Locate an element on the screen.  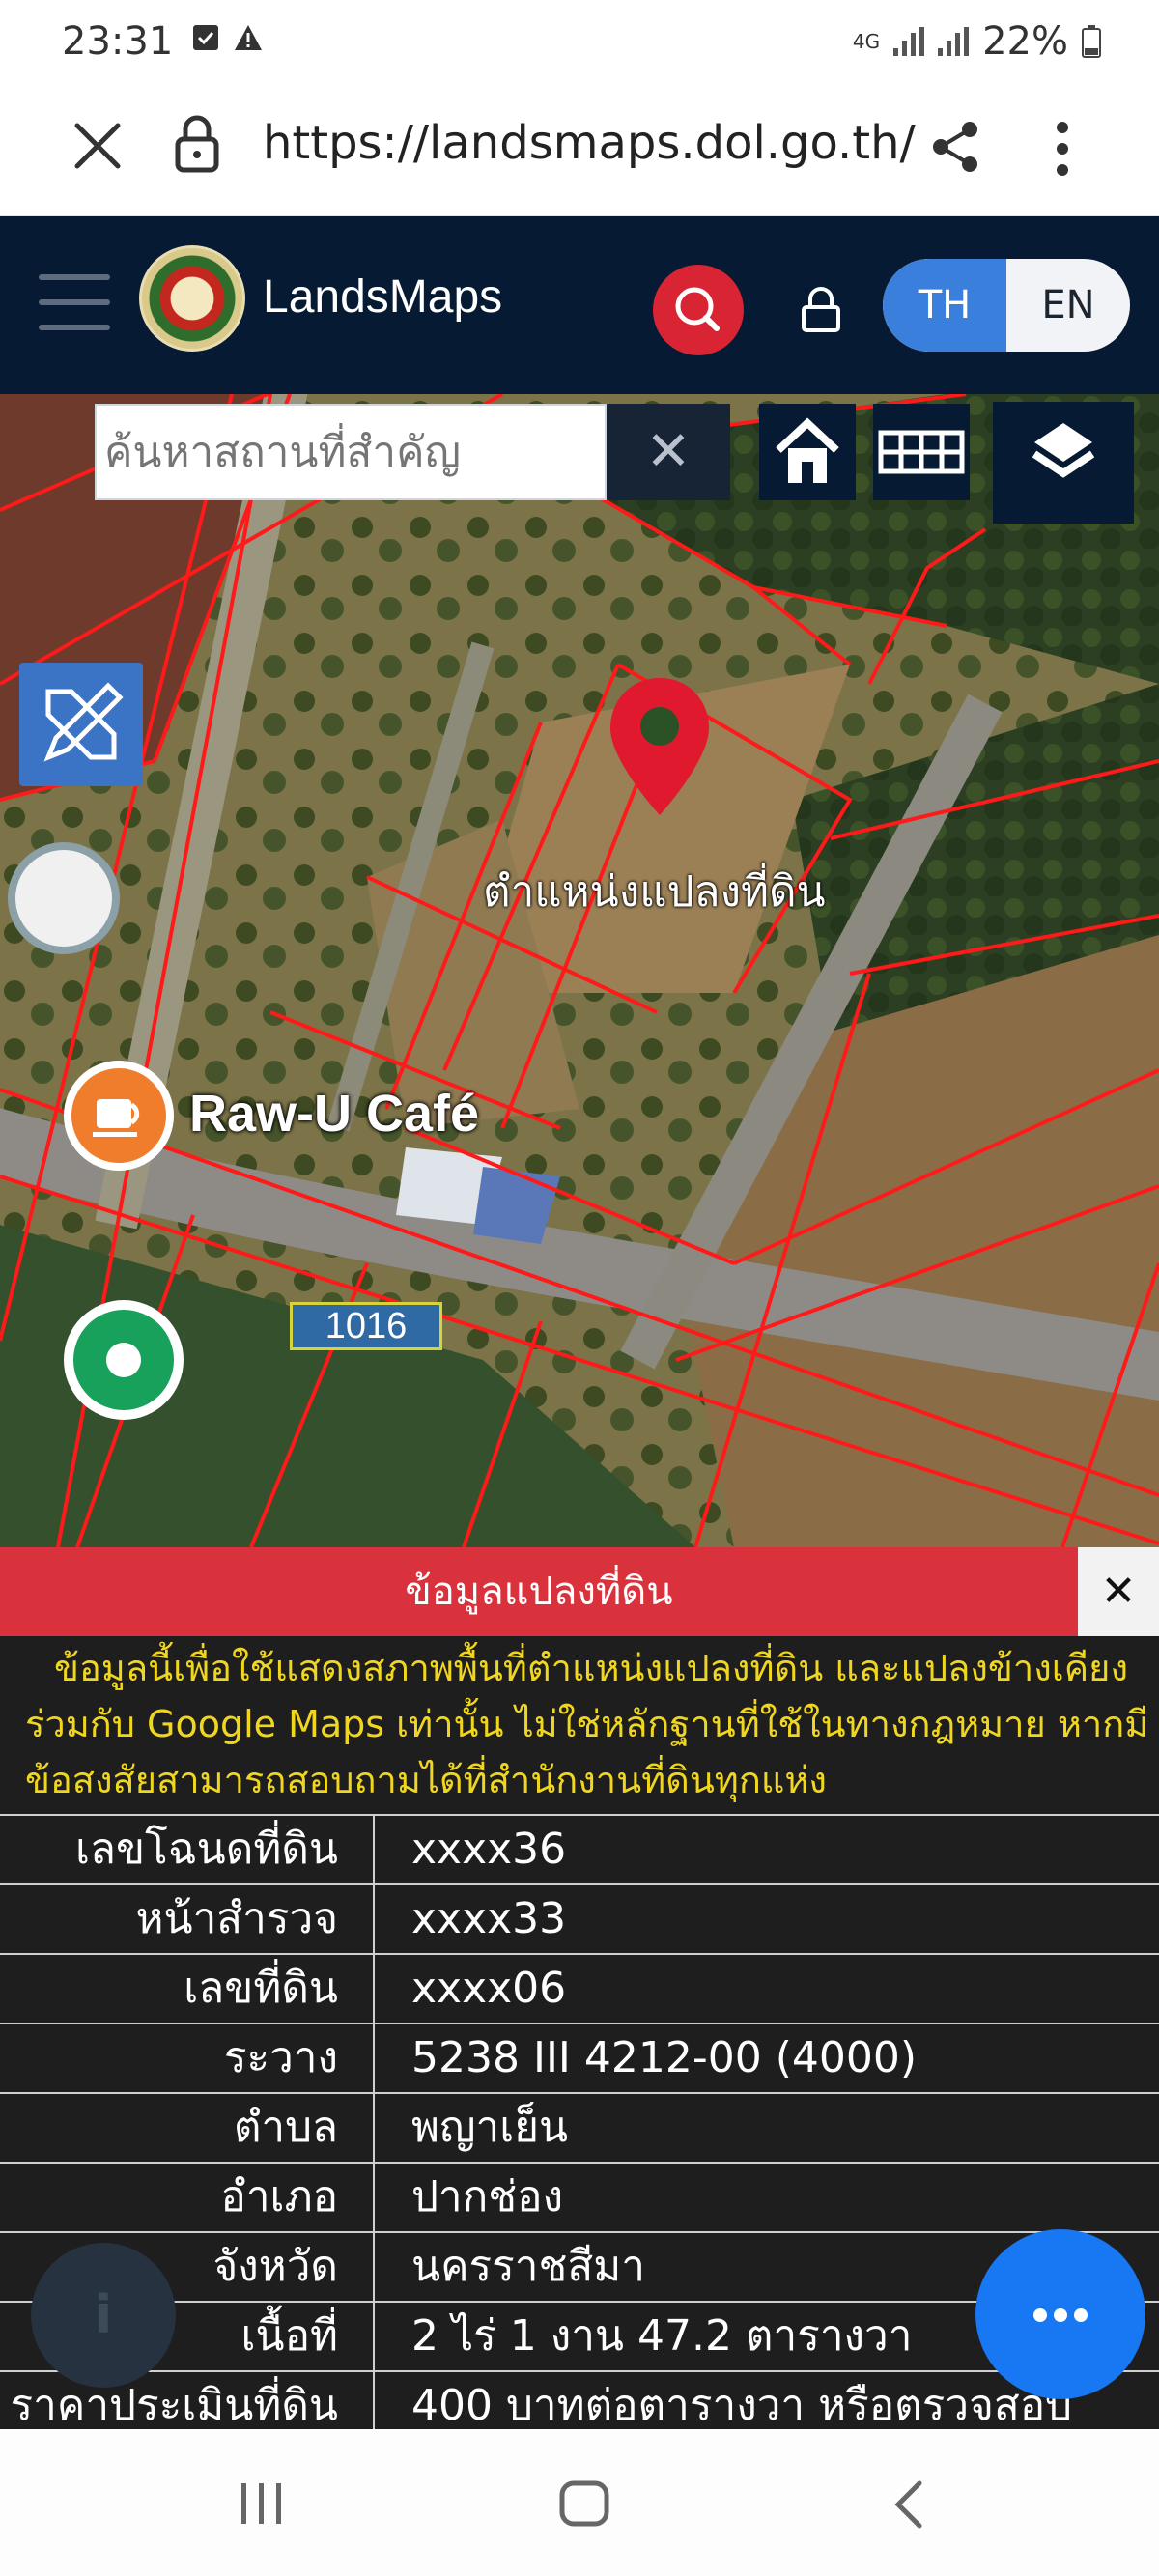
app-title: LandsMaps is located at coordinates (383, 297).